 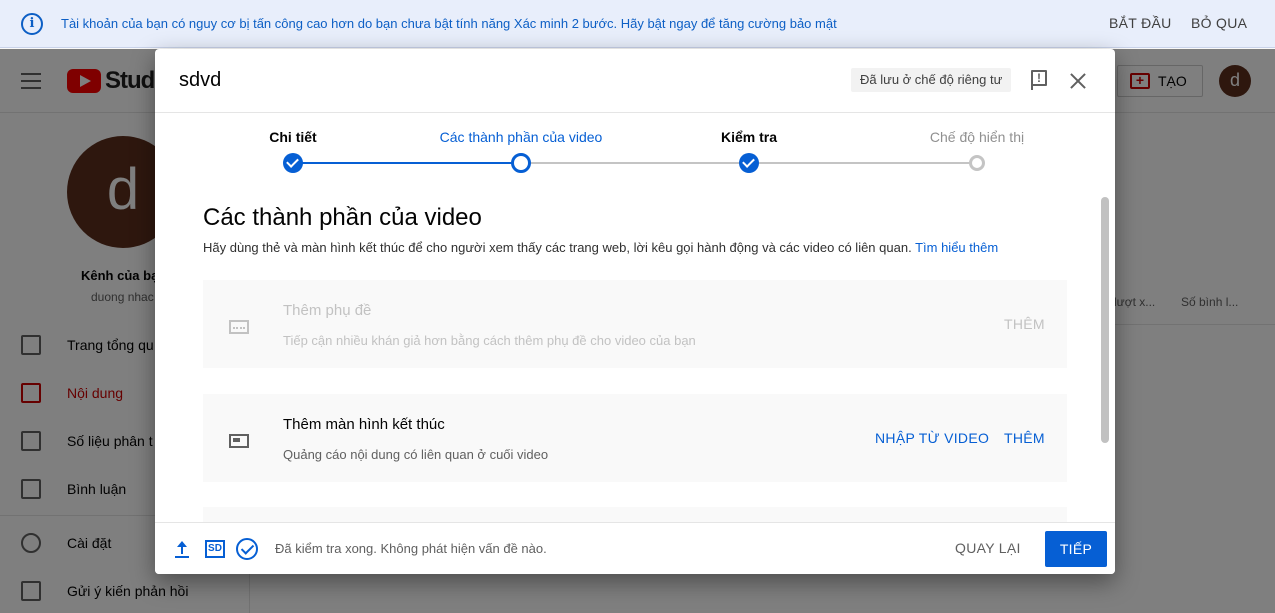 What do you see at coordinates (327, 310) in the screenshot?
I see `subtitles-title: Thêm phụ đề` at bounding box center [327, 310].